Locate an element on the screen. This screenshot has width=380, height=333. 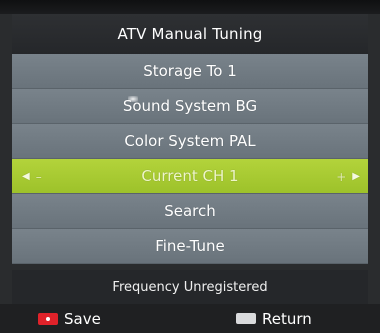
footer-bar: Save Return is located at coordinates (190, 318).